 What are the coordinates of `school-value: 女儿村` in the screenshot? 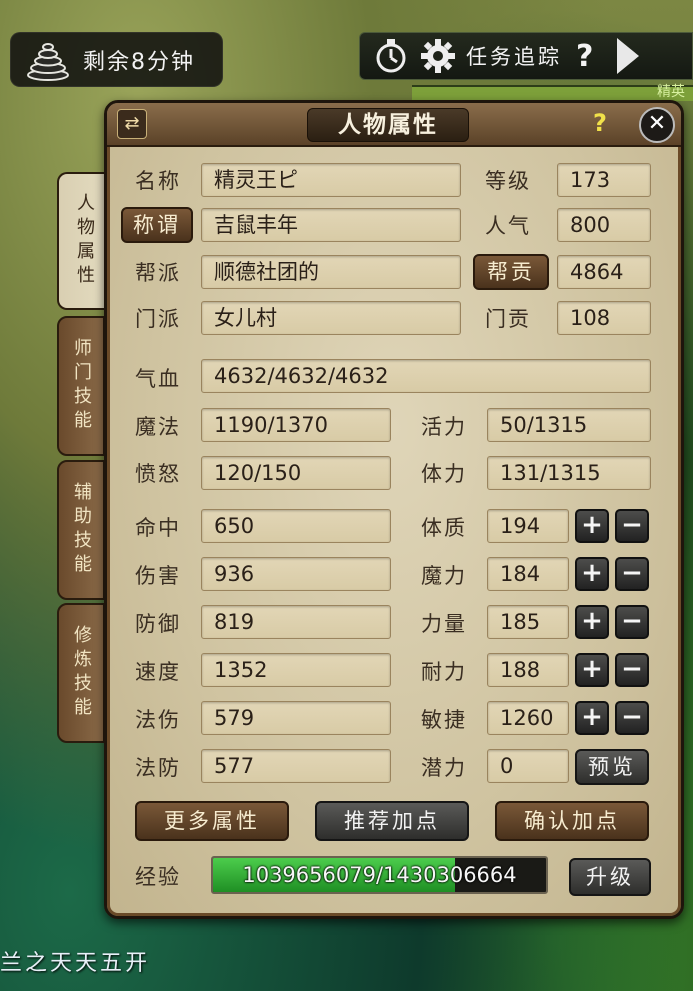 It's located at (331, 318).